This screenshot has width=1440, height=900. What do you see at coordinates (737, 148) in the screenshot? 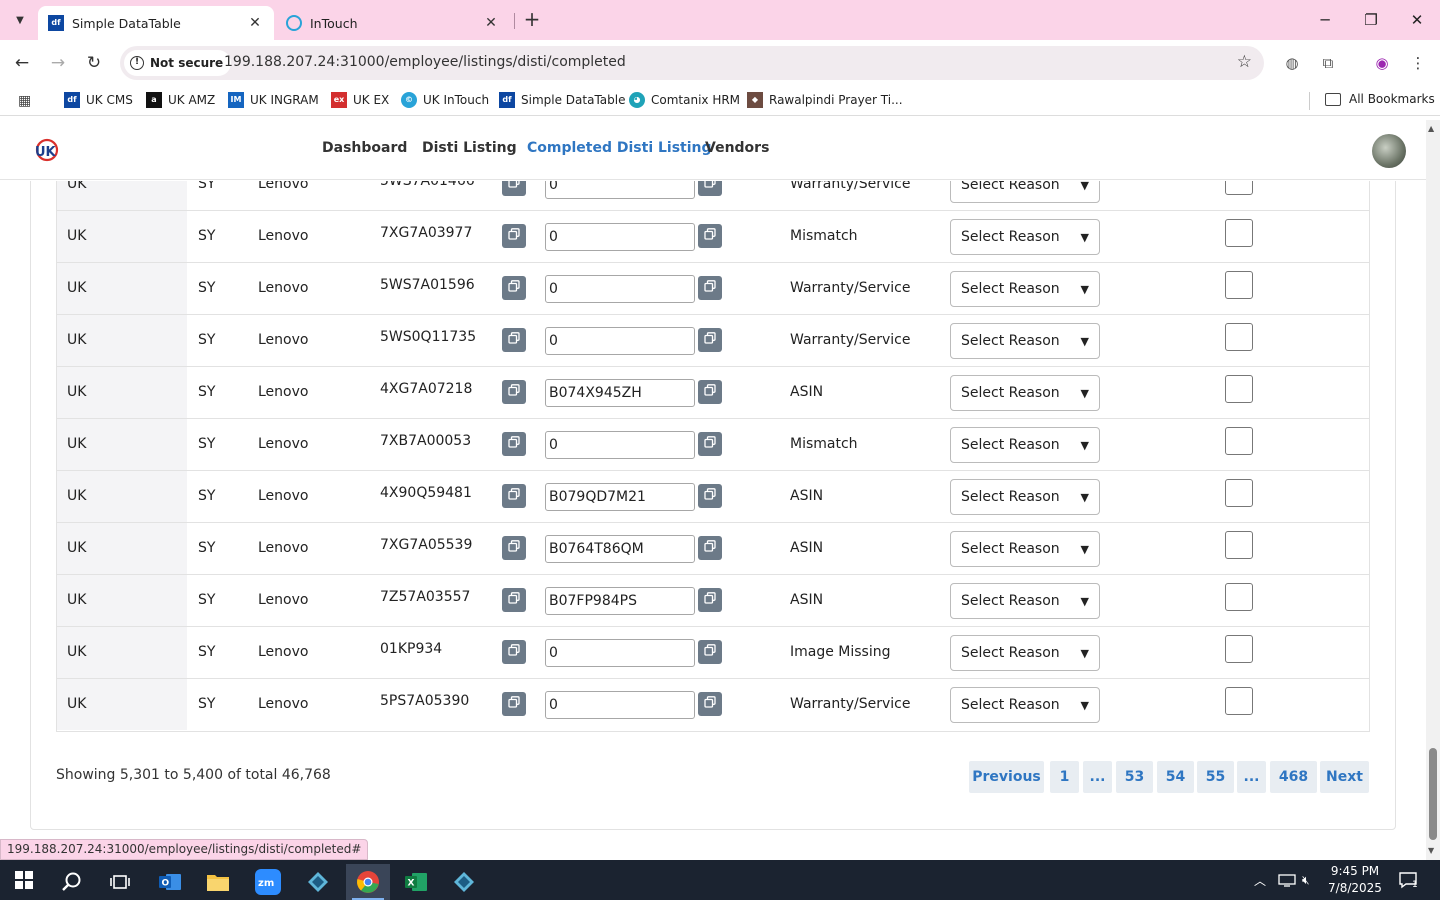
I see `nav-vendors: Vendors` at bounding box center [737, 148].